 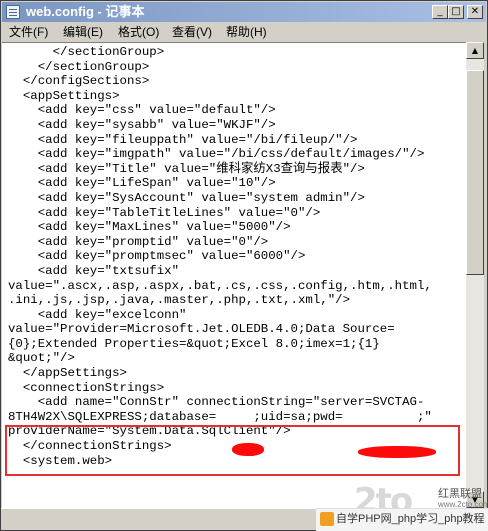 I want to click on menu-edit: 编辑(E), so click(x=83, y=32).